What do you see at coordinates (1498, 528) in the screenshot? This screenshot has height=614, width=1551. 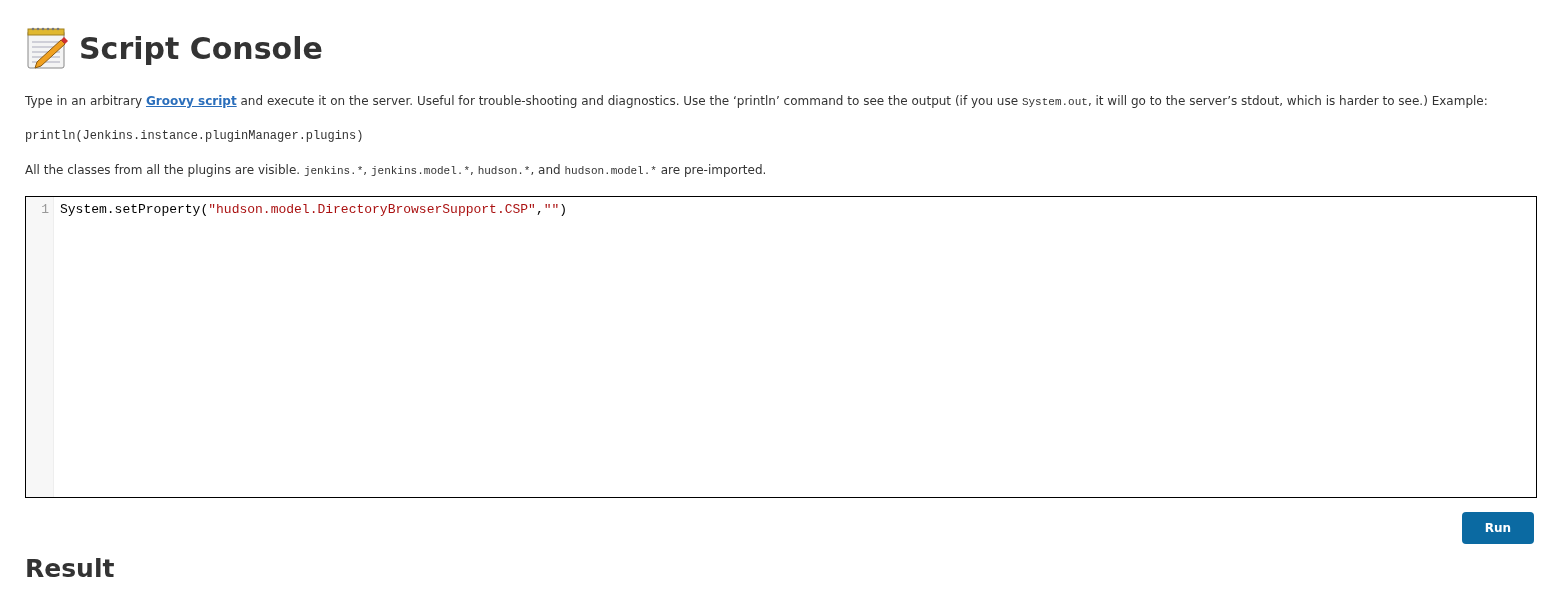 I see `run-button: Run` at bounding box center [1498, 528].